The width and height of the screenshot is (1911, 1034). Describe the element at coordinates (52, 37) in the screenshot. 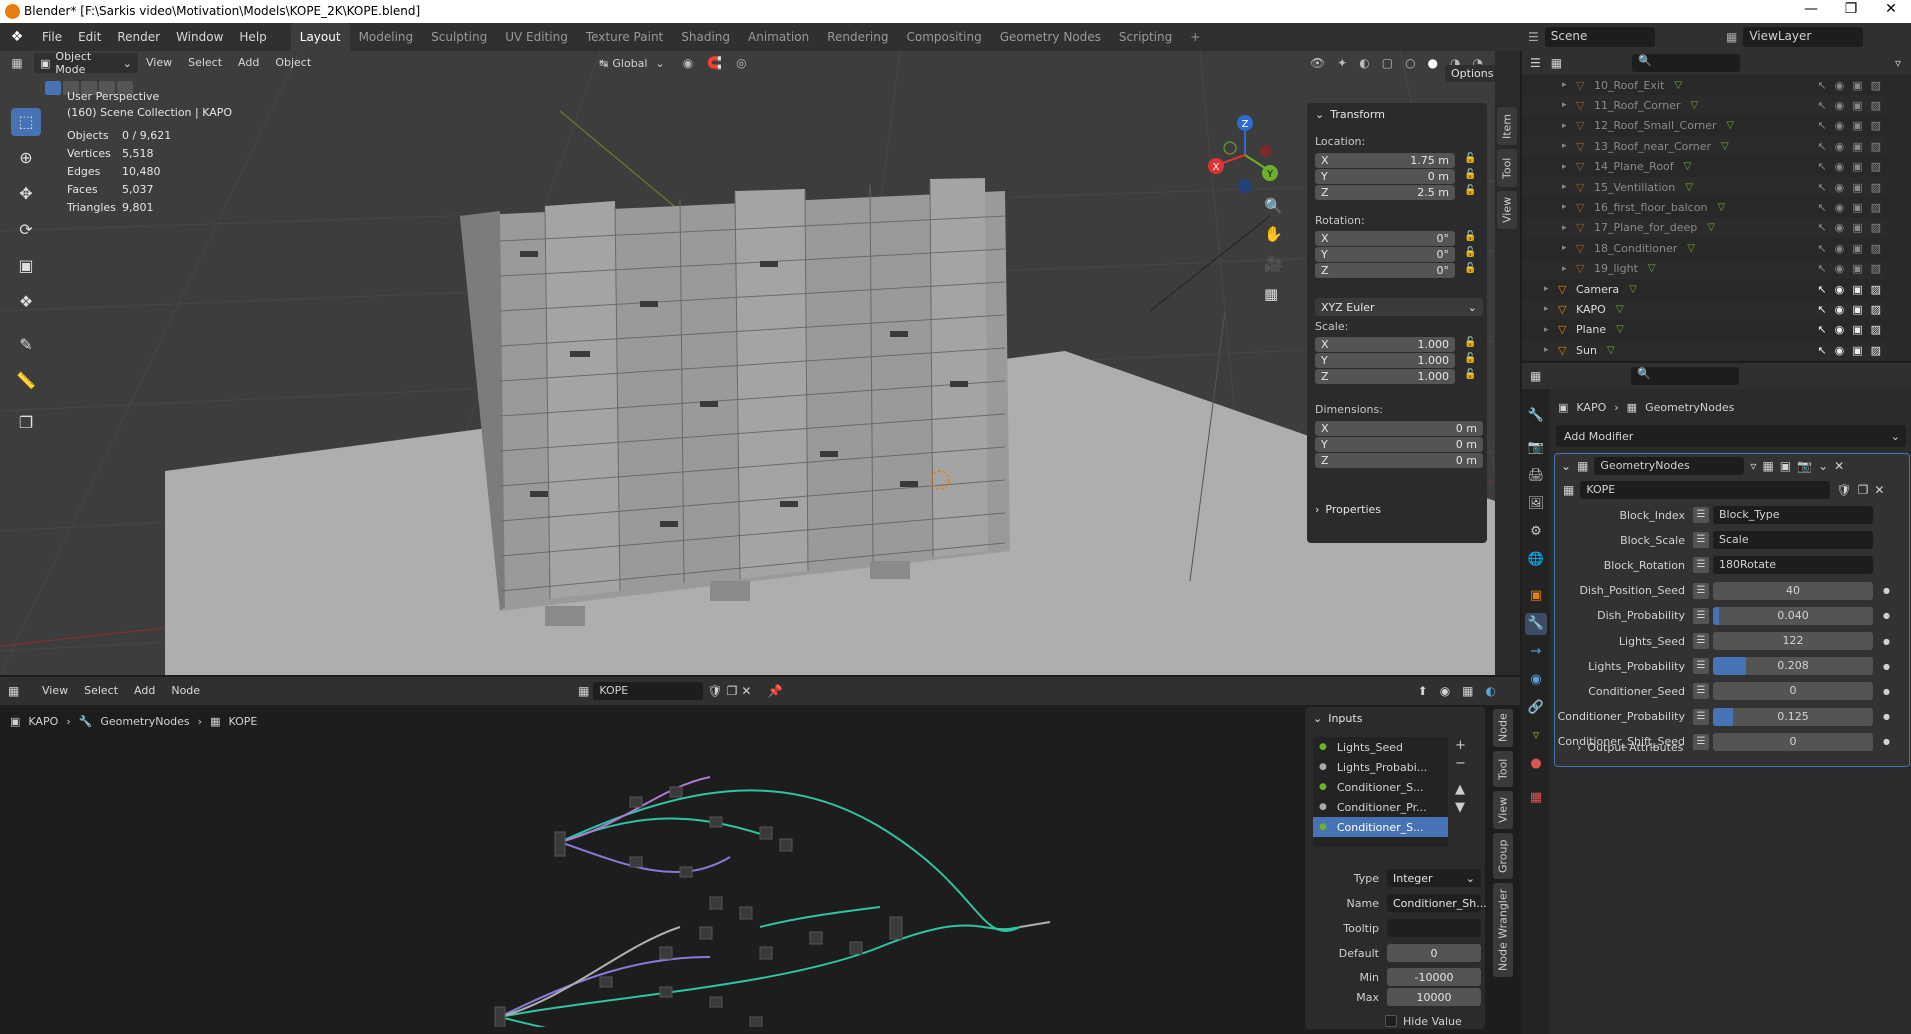

I see `menu-file: File` at that location.